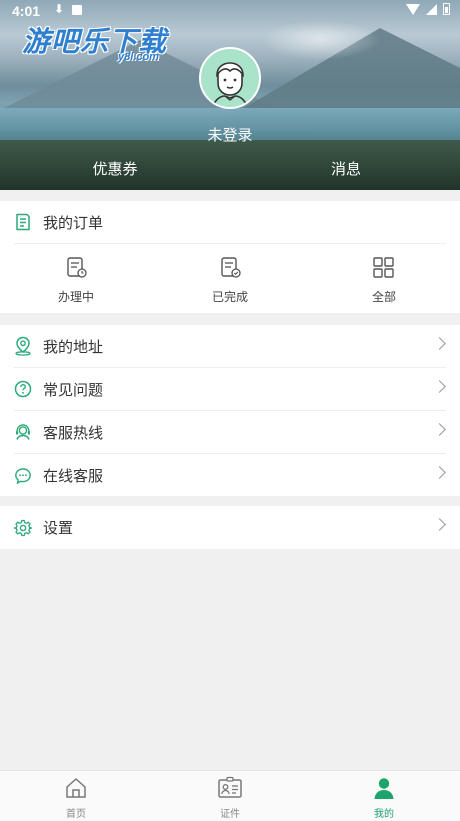 This screenshot has height=821, width=460. I want to click on coupon-tab: 优惠券, so click(115, 168).